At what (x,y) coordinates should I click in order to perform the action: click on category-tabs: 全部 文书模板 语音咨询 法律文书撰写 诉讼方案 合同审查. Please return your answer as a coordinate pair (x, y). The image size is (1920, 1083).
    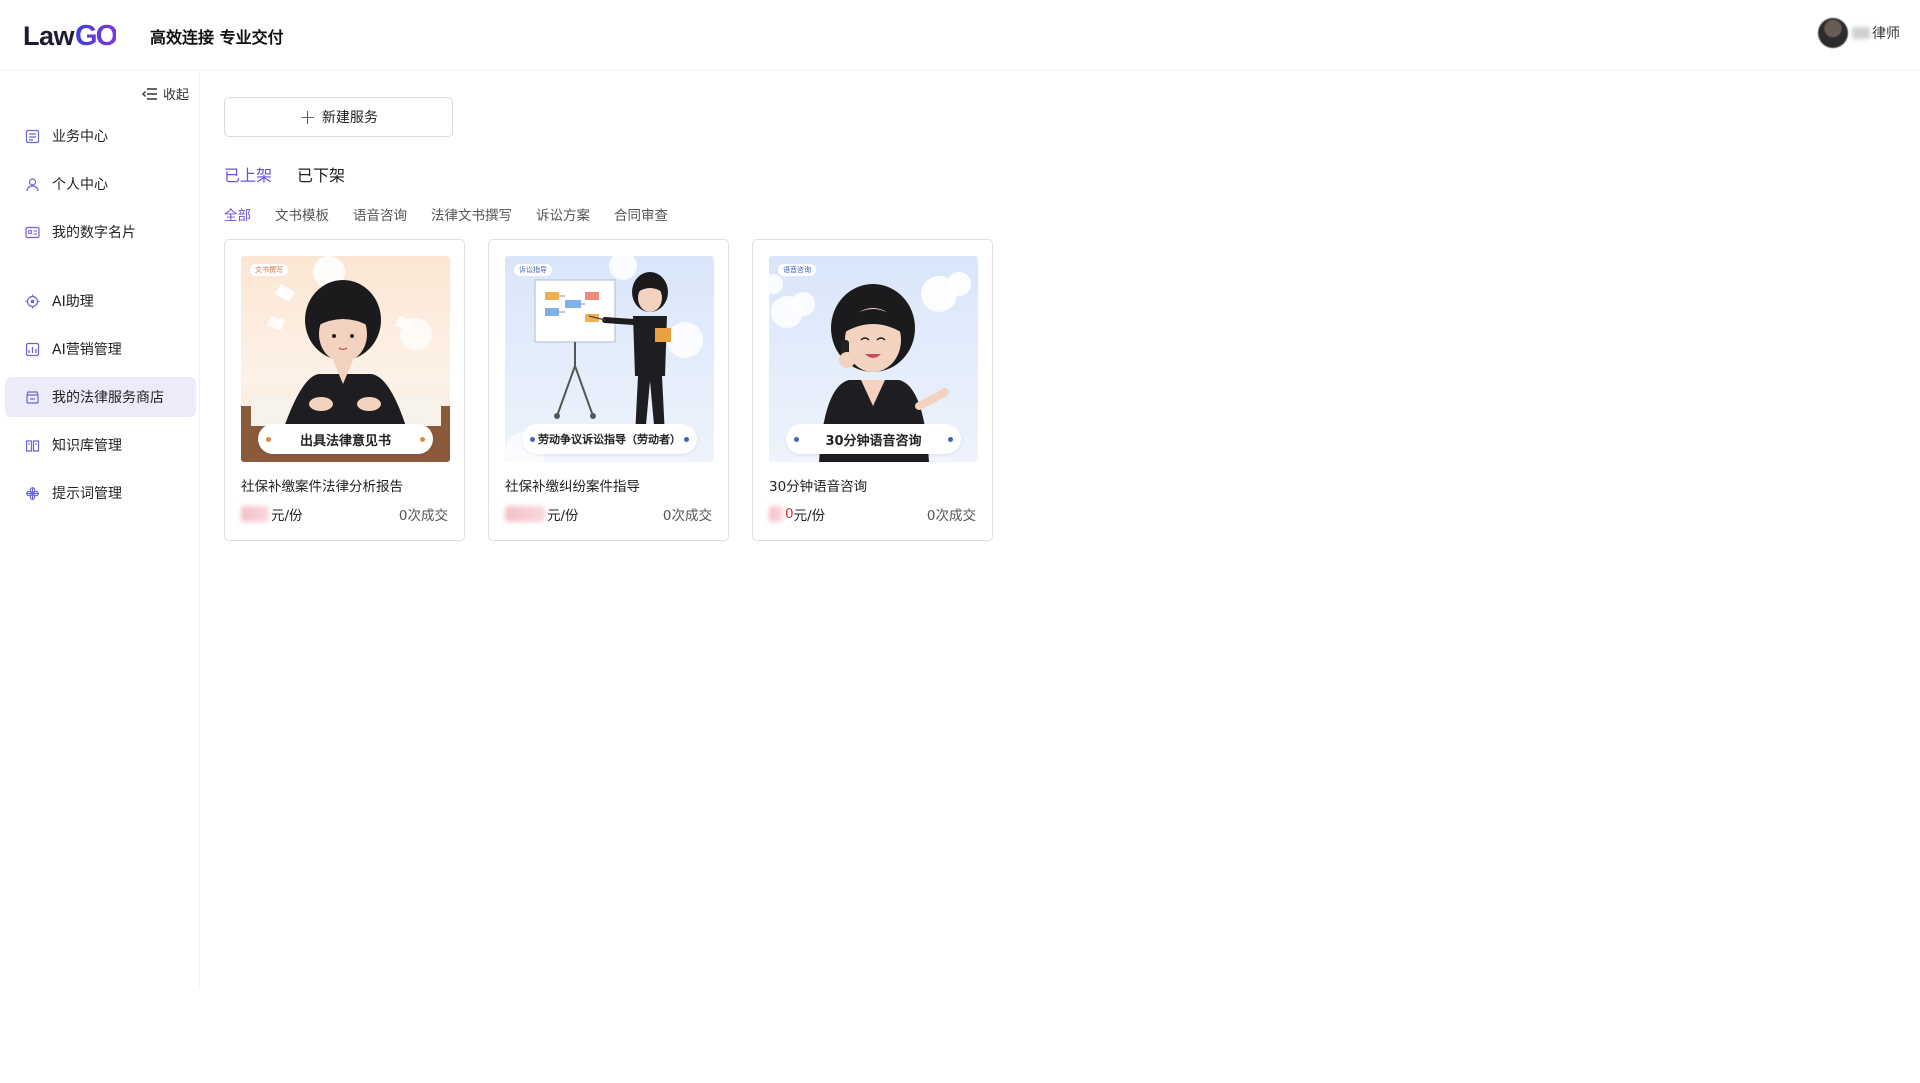
    Looking at the image, I should click on (458, 214).